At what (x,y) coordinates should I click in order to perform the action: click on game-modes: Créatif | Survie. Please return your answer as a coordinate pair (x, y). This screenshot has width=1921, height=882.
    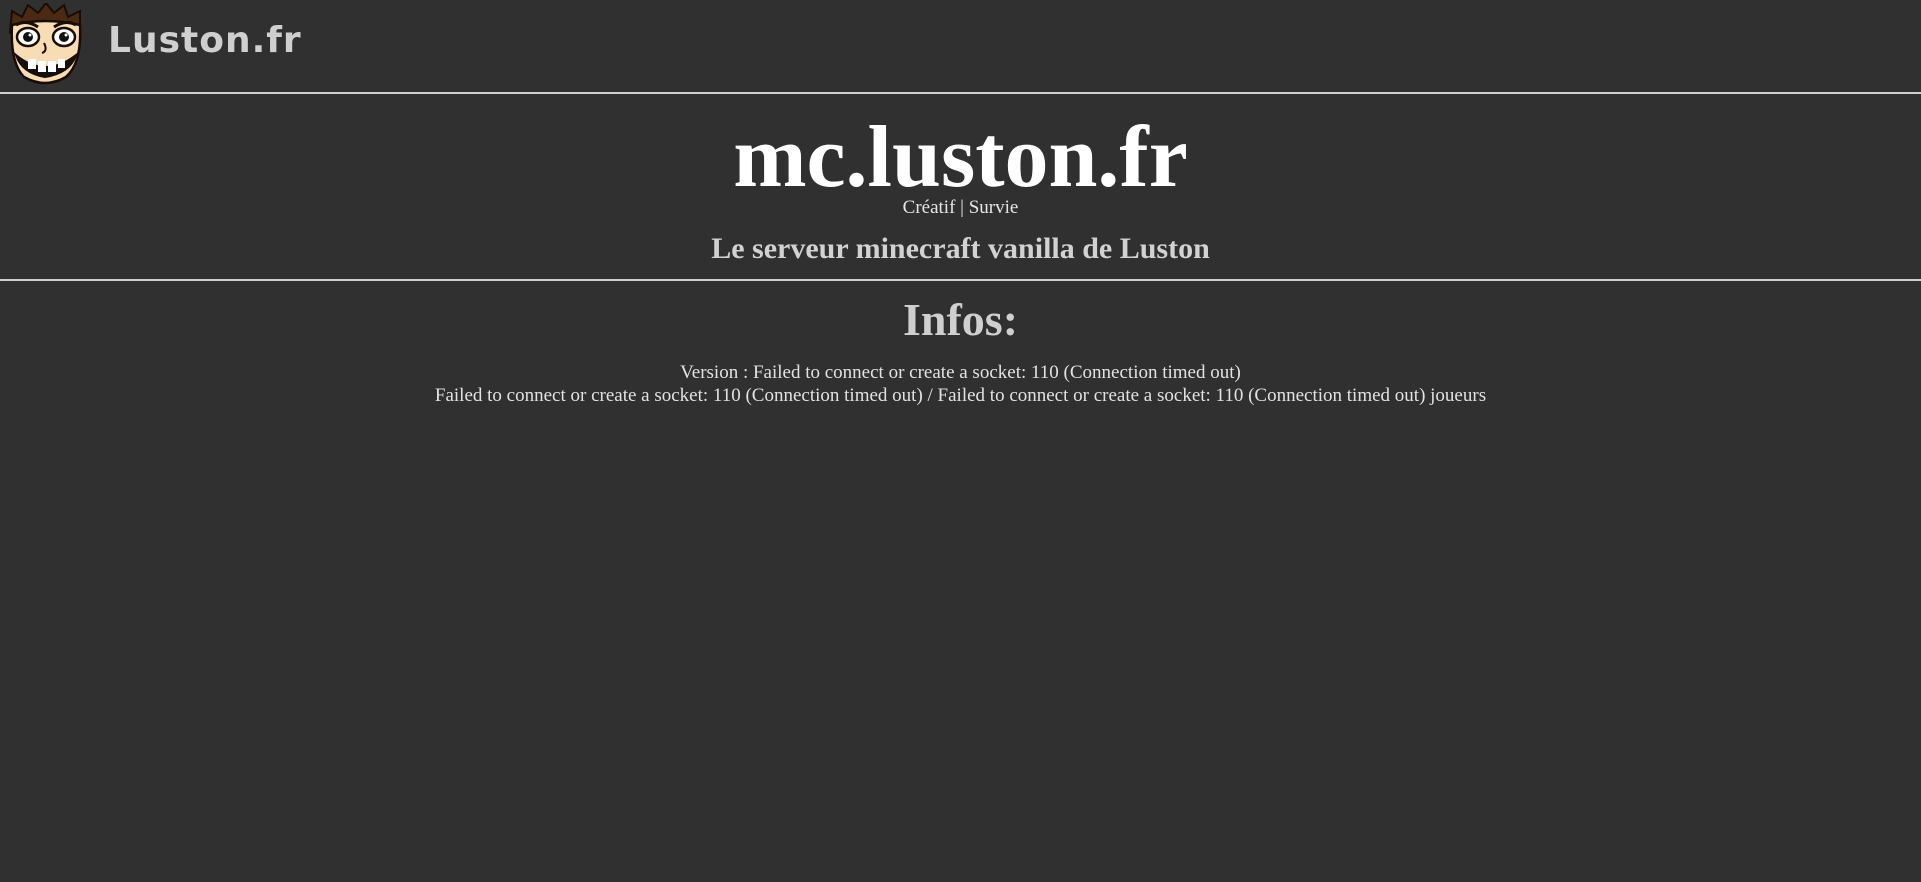
    Looking at the image, I should click on (960, 207).